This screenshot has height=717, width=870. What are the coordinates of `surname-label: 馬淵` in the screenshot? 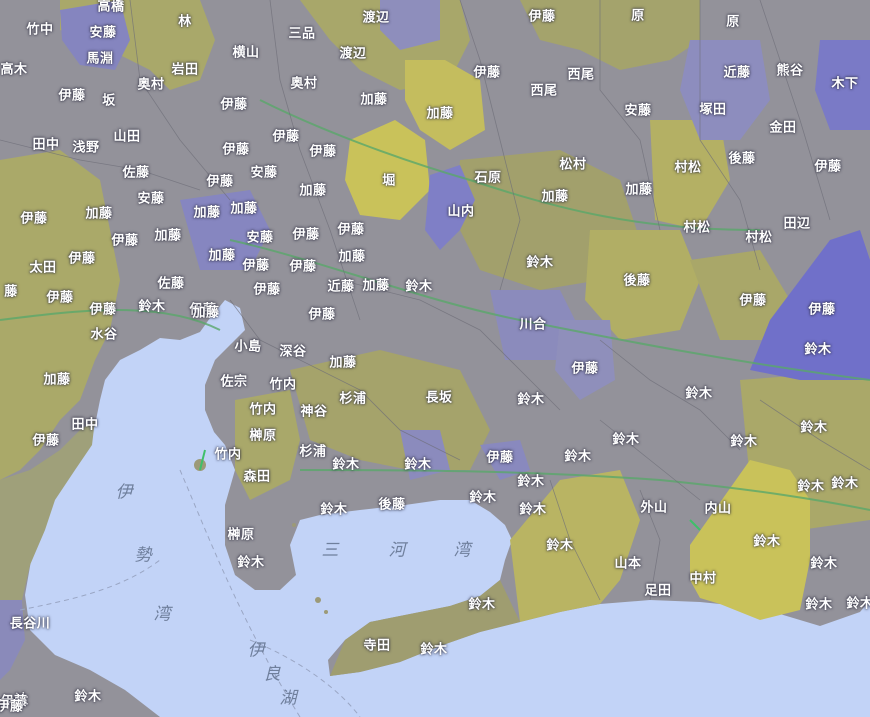 It's located at (99, 59).